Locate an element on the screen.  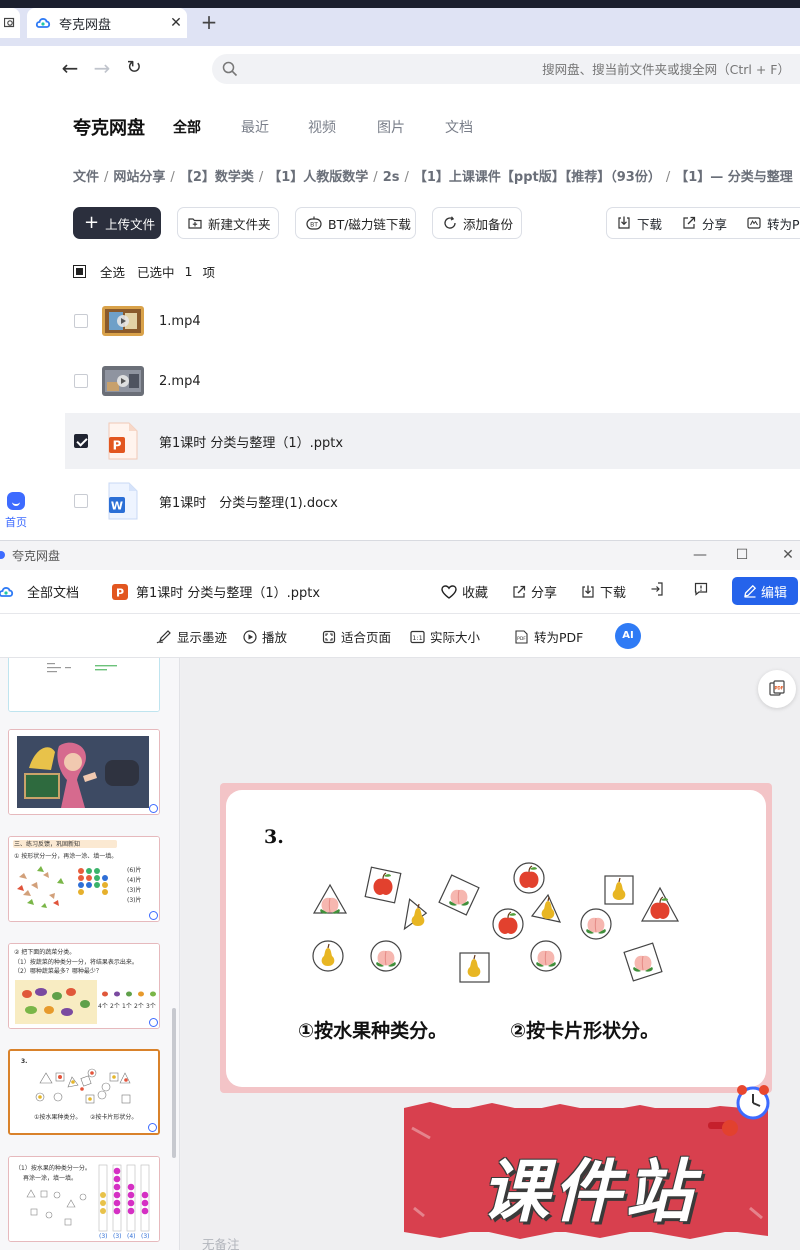
slide-thumbnail: （1）按水果的种类分一分。 再涂一涂，填一填。 (3) (3) (4) (3) is located at coordinates (84, 1199).